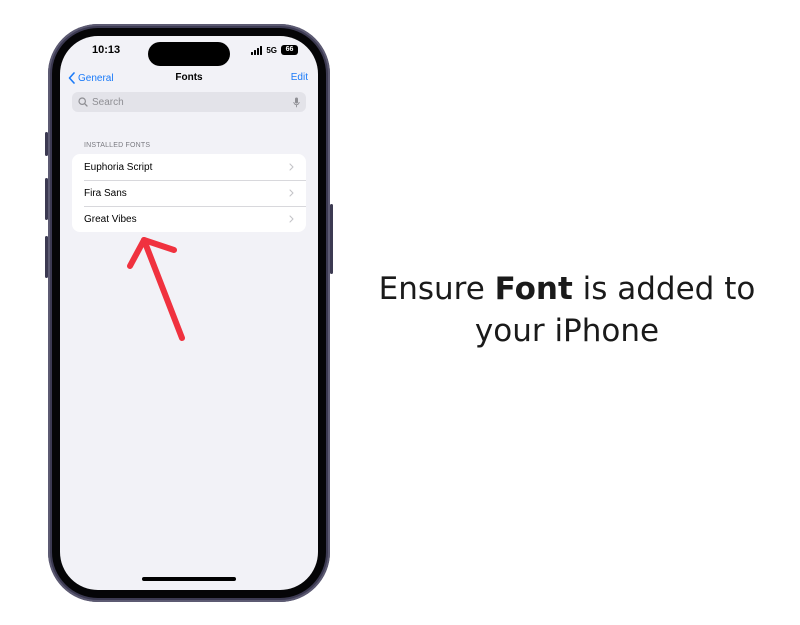 This screenshot has width=800, height=625. What do you see at coordinates (105, 193) in the screenshot?
I see `font-row-label: Fira Sans` at bounding box center [105, 193].